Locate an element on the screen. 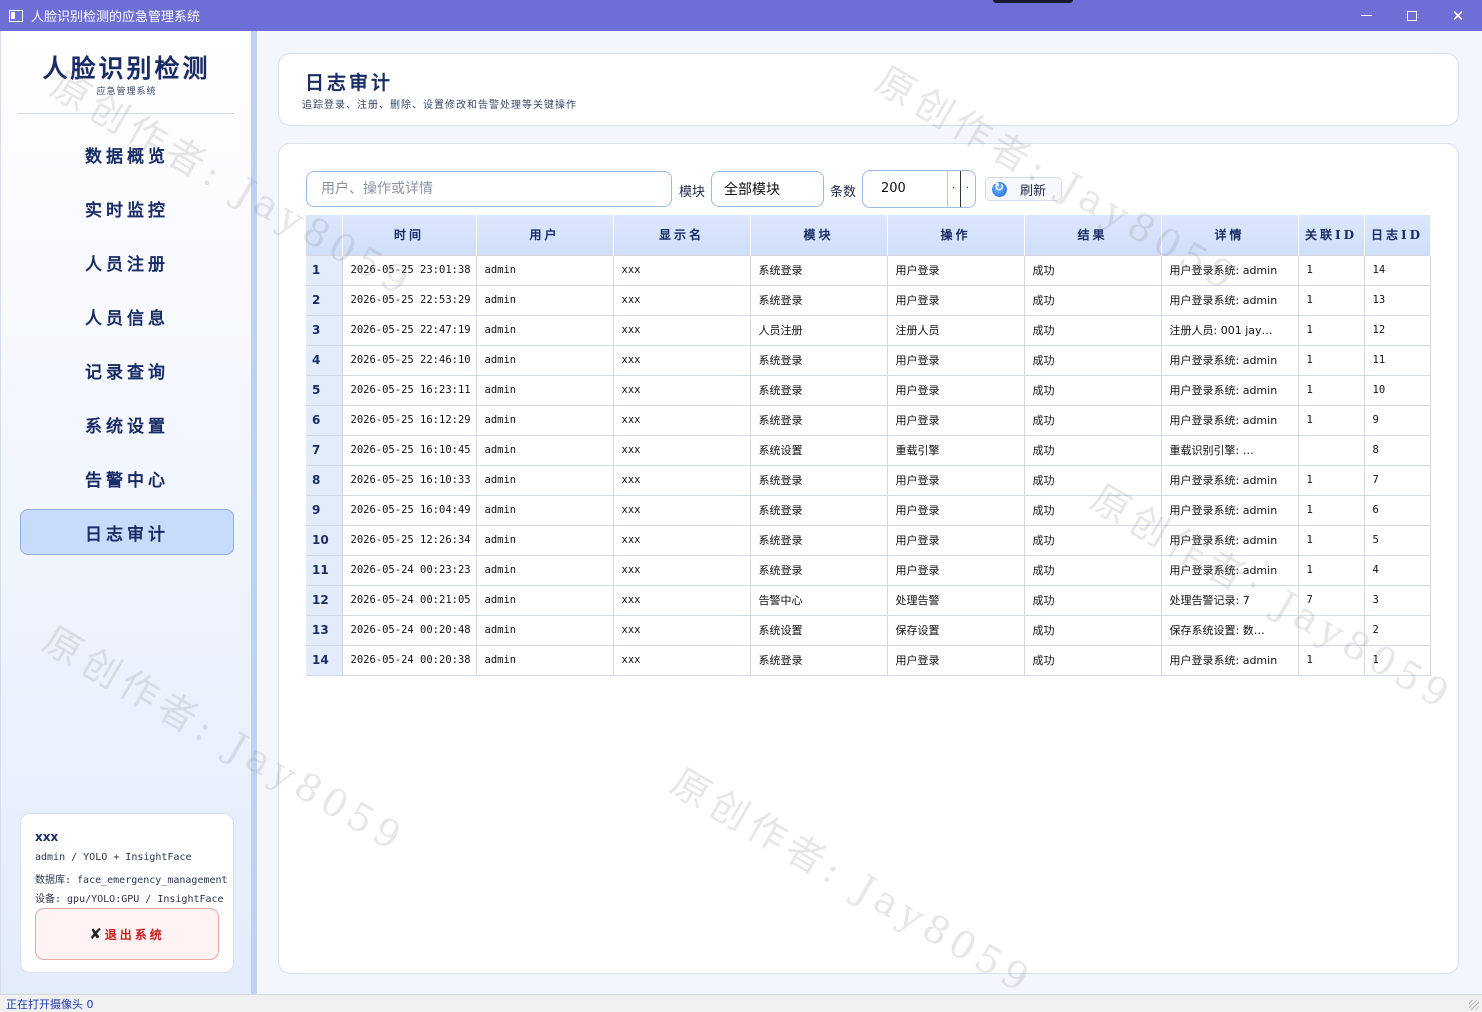  cell-time: 2026-05-24 00:20:48 is located at coordinates (409, 630).